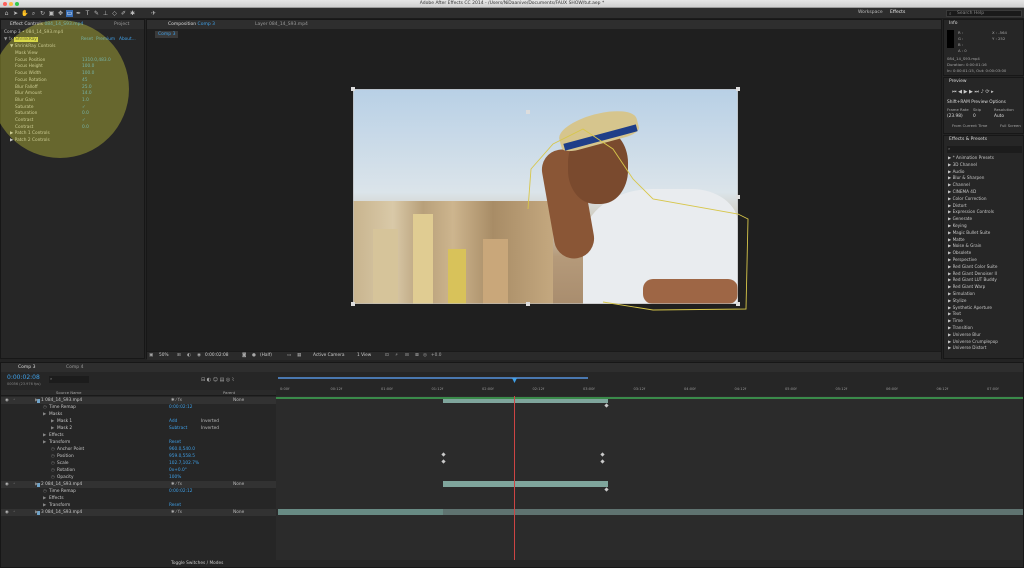 Image resolution: width=1024 pixels, height=568 pixels. What do you see at coordinates (121, 24) in the screenshot?
I see `project-tab: Project` at bounding box center [121, 24].